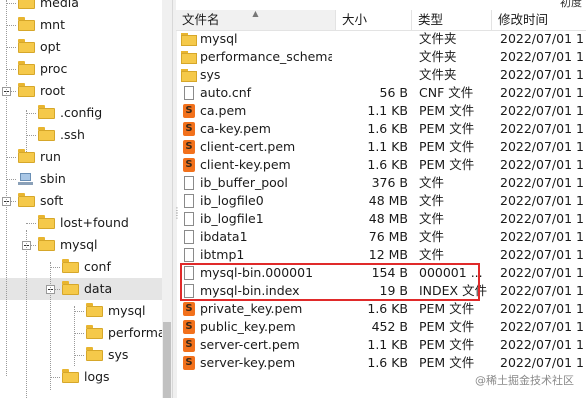 Image resolution: width=586 pixels, height=398 pixels. I want to click on tree-item-label: opt, so click(50, 46).